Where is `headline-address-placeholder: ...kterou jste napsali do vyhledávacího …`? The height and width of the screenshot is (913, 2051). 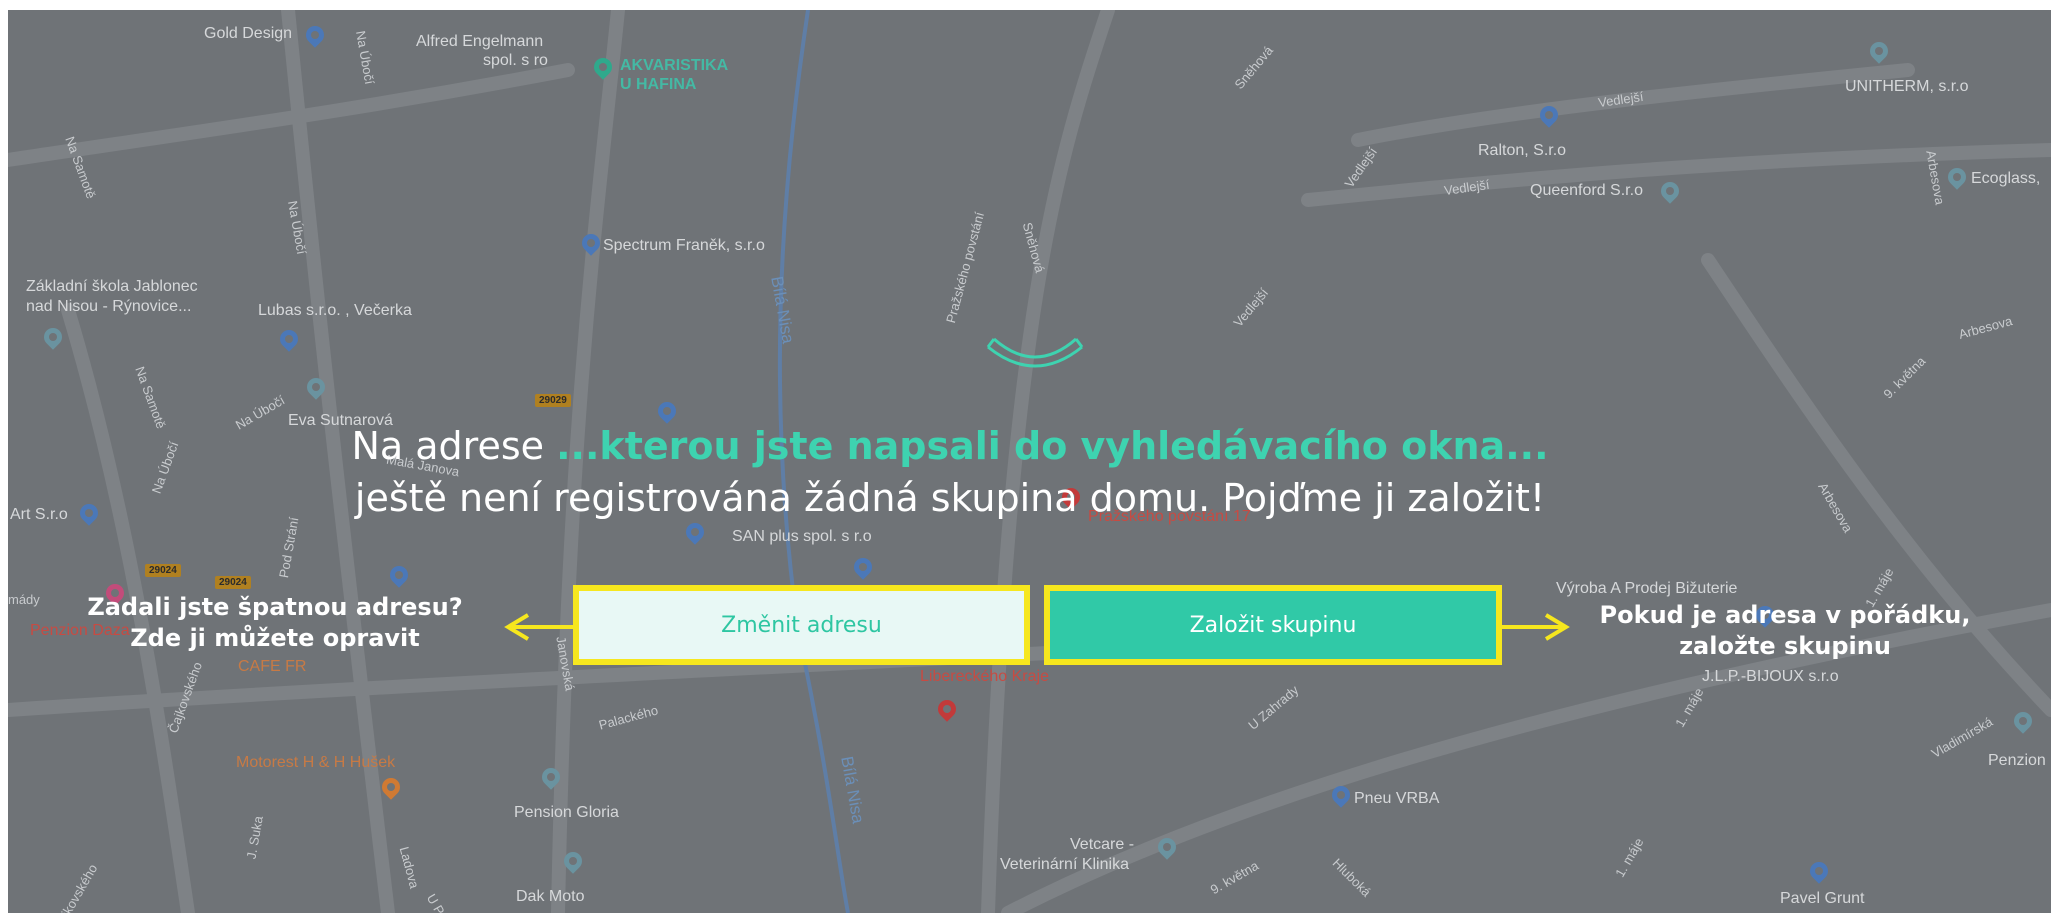 headline-address-placeholder: ...kterou jste napsali do vyhledávacího … is located at coordinates (1052, 446).